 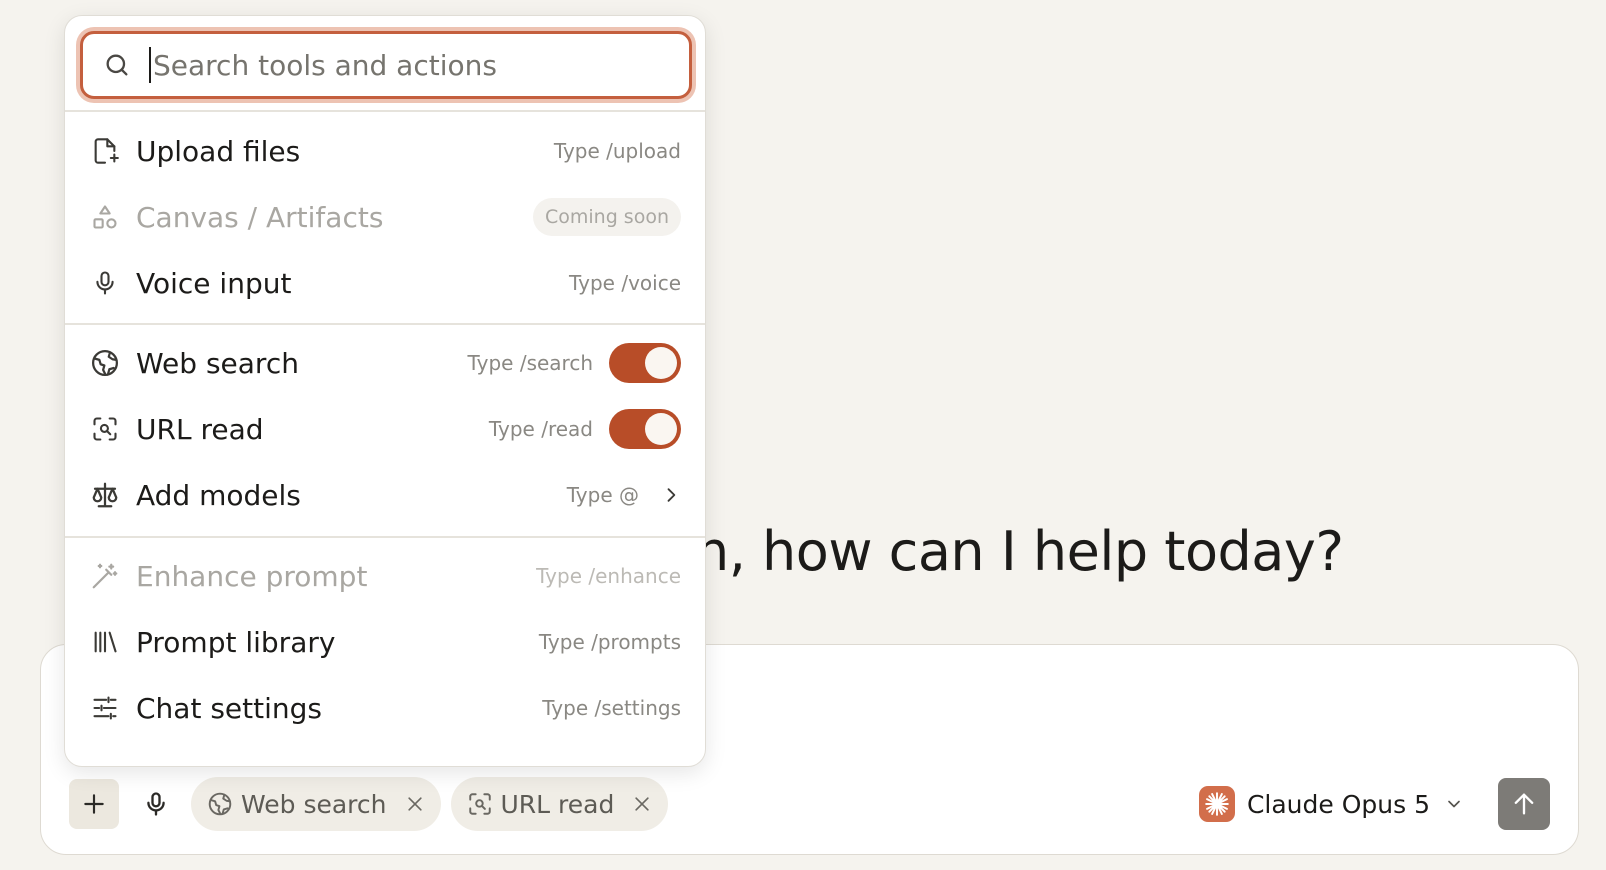 What do you see at coordinates (117, 65) in the screenshot?
I see `search-icon` at bounding box center [117, 65].